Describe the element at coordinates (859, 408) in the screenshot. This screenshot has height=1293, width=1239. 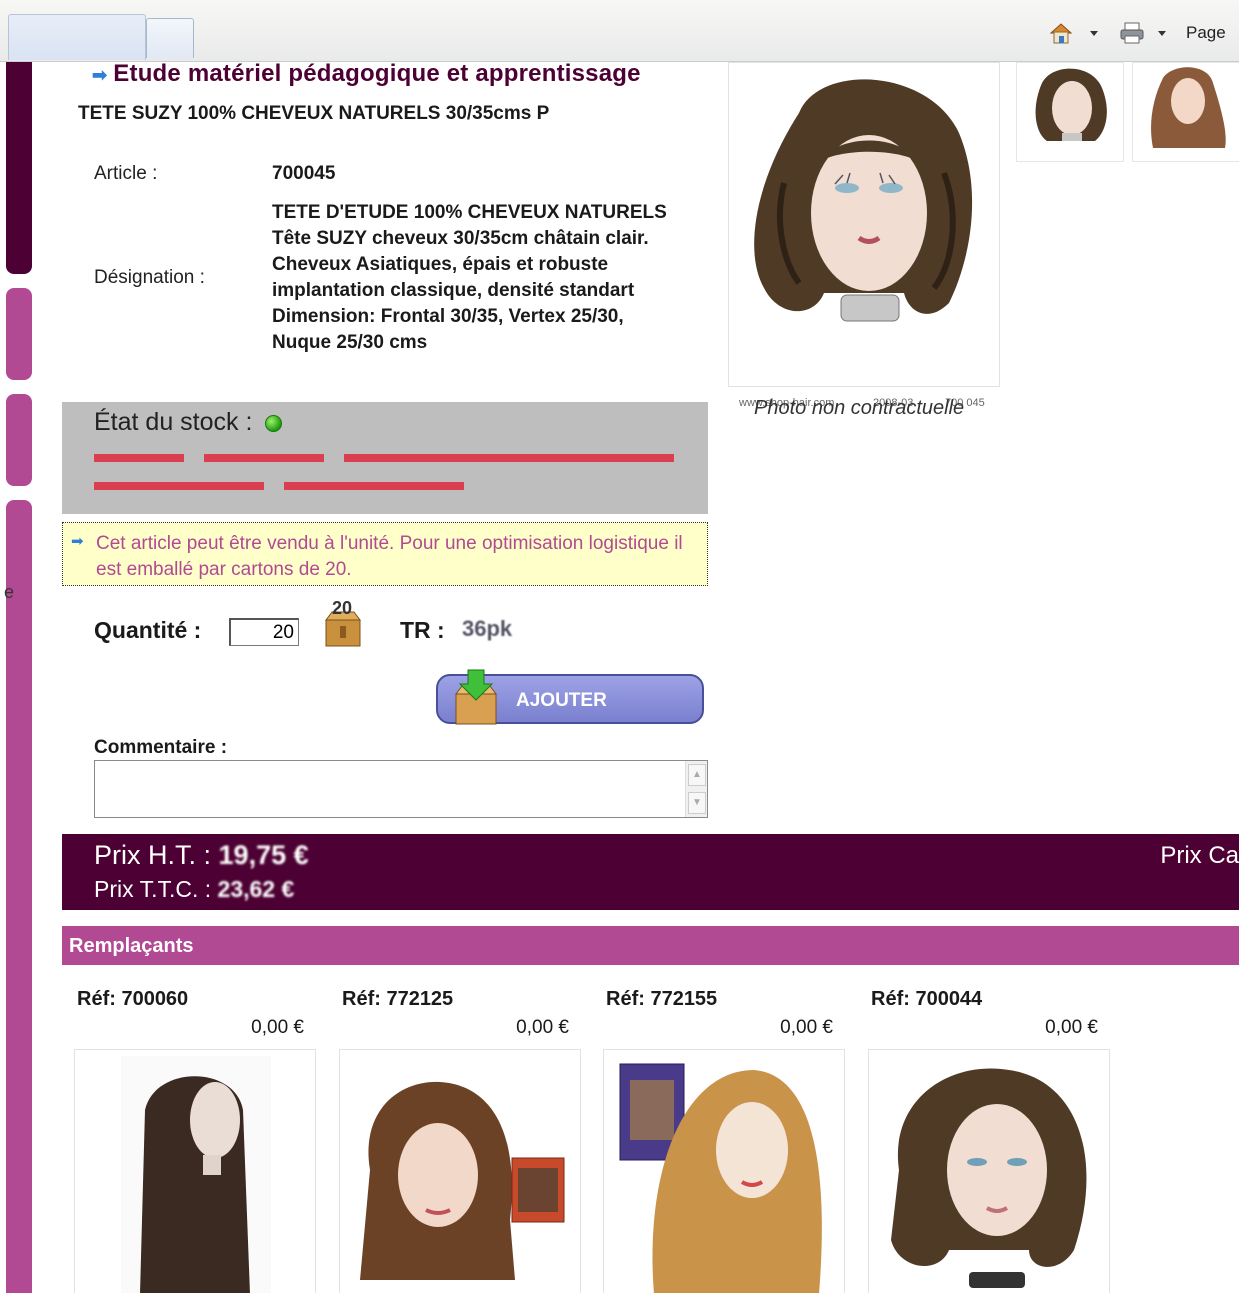
I see `photo-note: Photo non contractuelle` at that location.